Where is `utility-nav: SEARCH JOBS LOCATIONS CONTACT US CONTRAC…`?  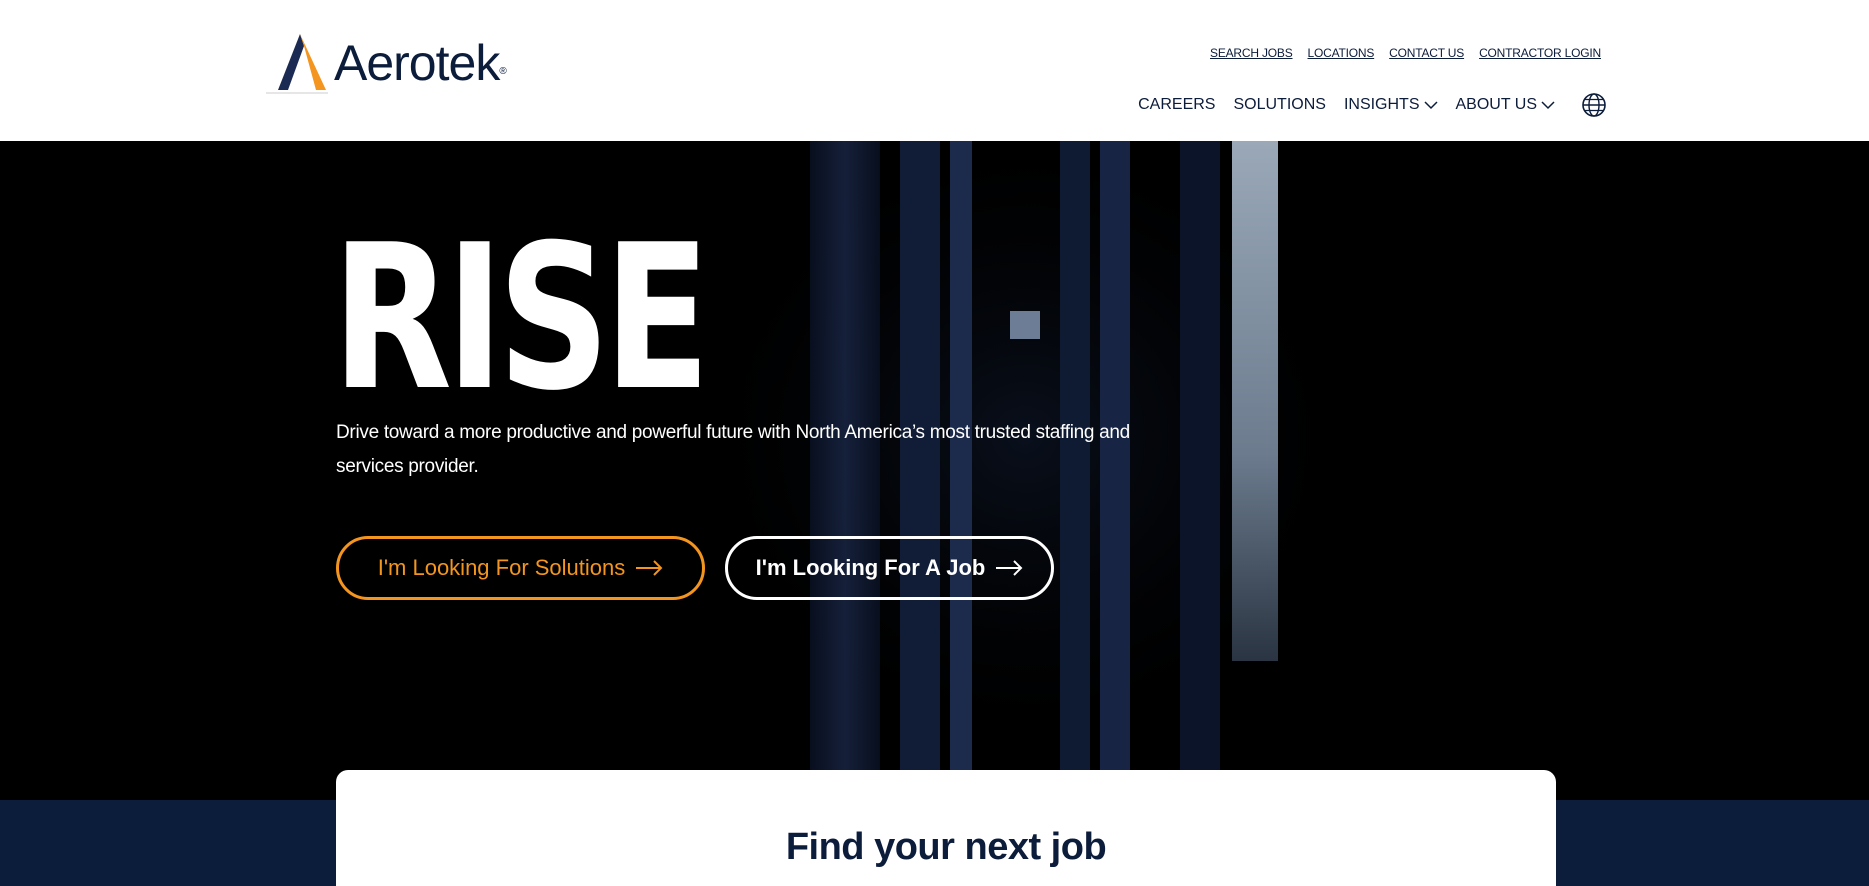 utility-nav: SEARCH JOBS LOCATIONS CONTACT US CONTRAC… is located at coordinates (1405, 53).